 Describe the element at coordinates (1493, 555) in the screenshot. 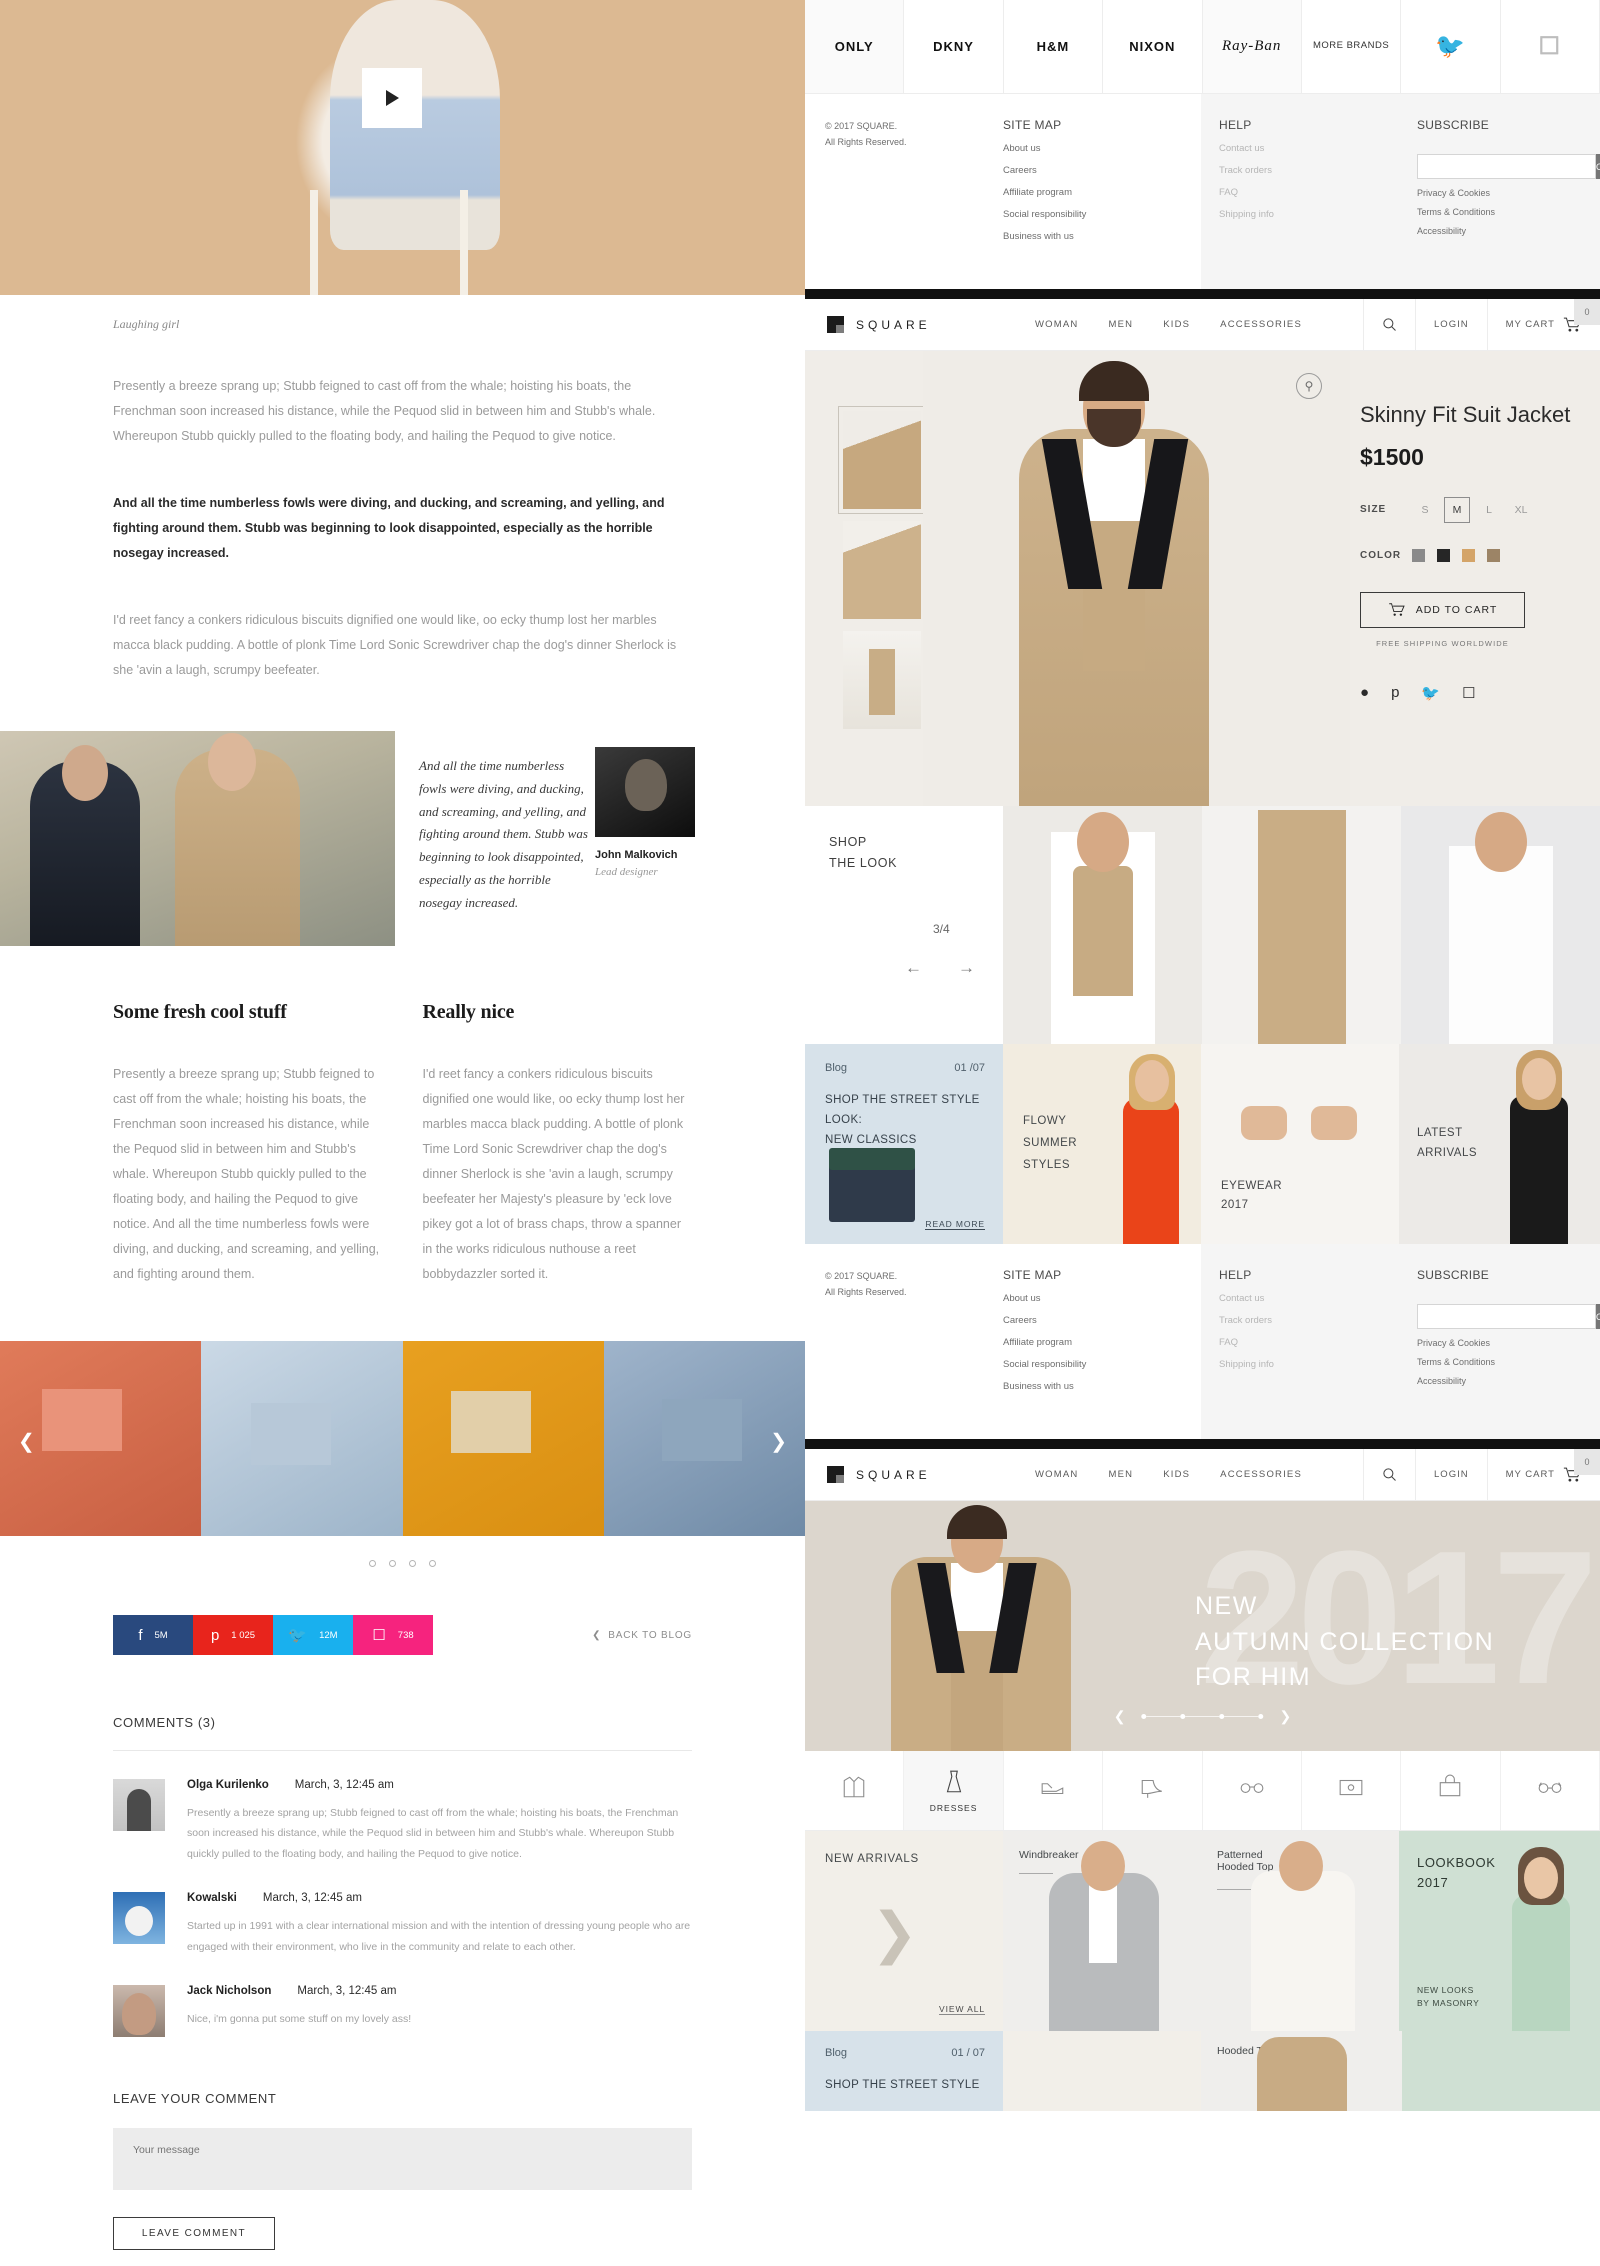

I see `color-swatch-taupe` at that location.